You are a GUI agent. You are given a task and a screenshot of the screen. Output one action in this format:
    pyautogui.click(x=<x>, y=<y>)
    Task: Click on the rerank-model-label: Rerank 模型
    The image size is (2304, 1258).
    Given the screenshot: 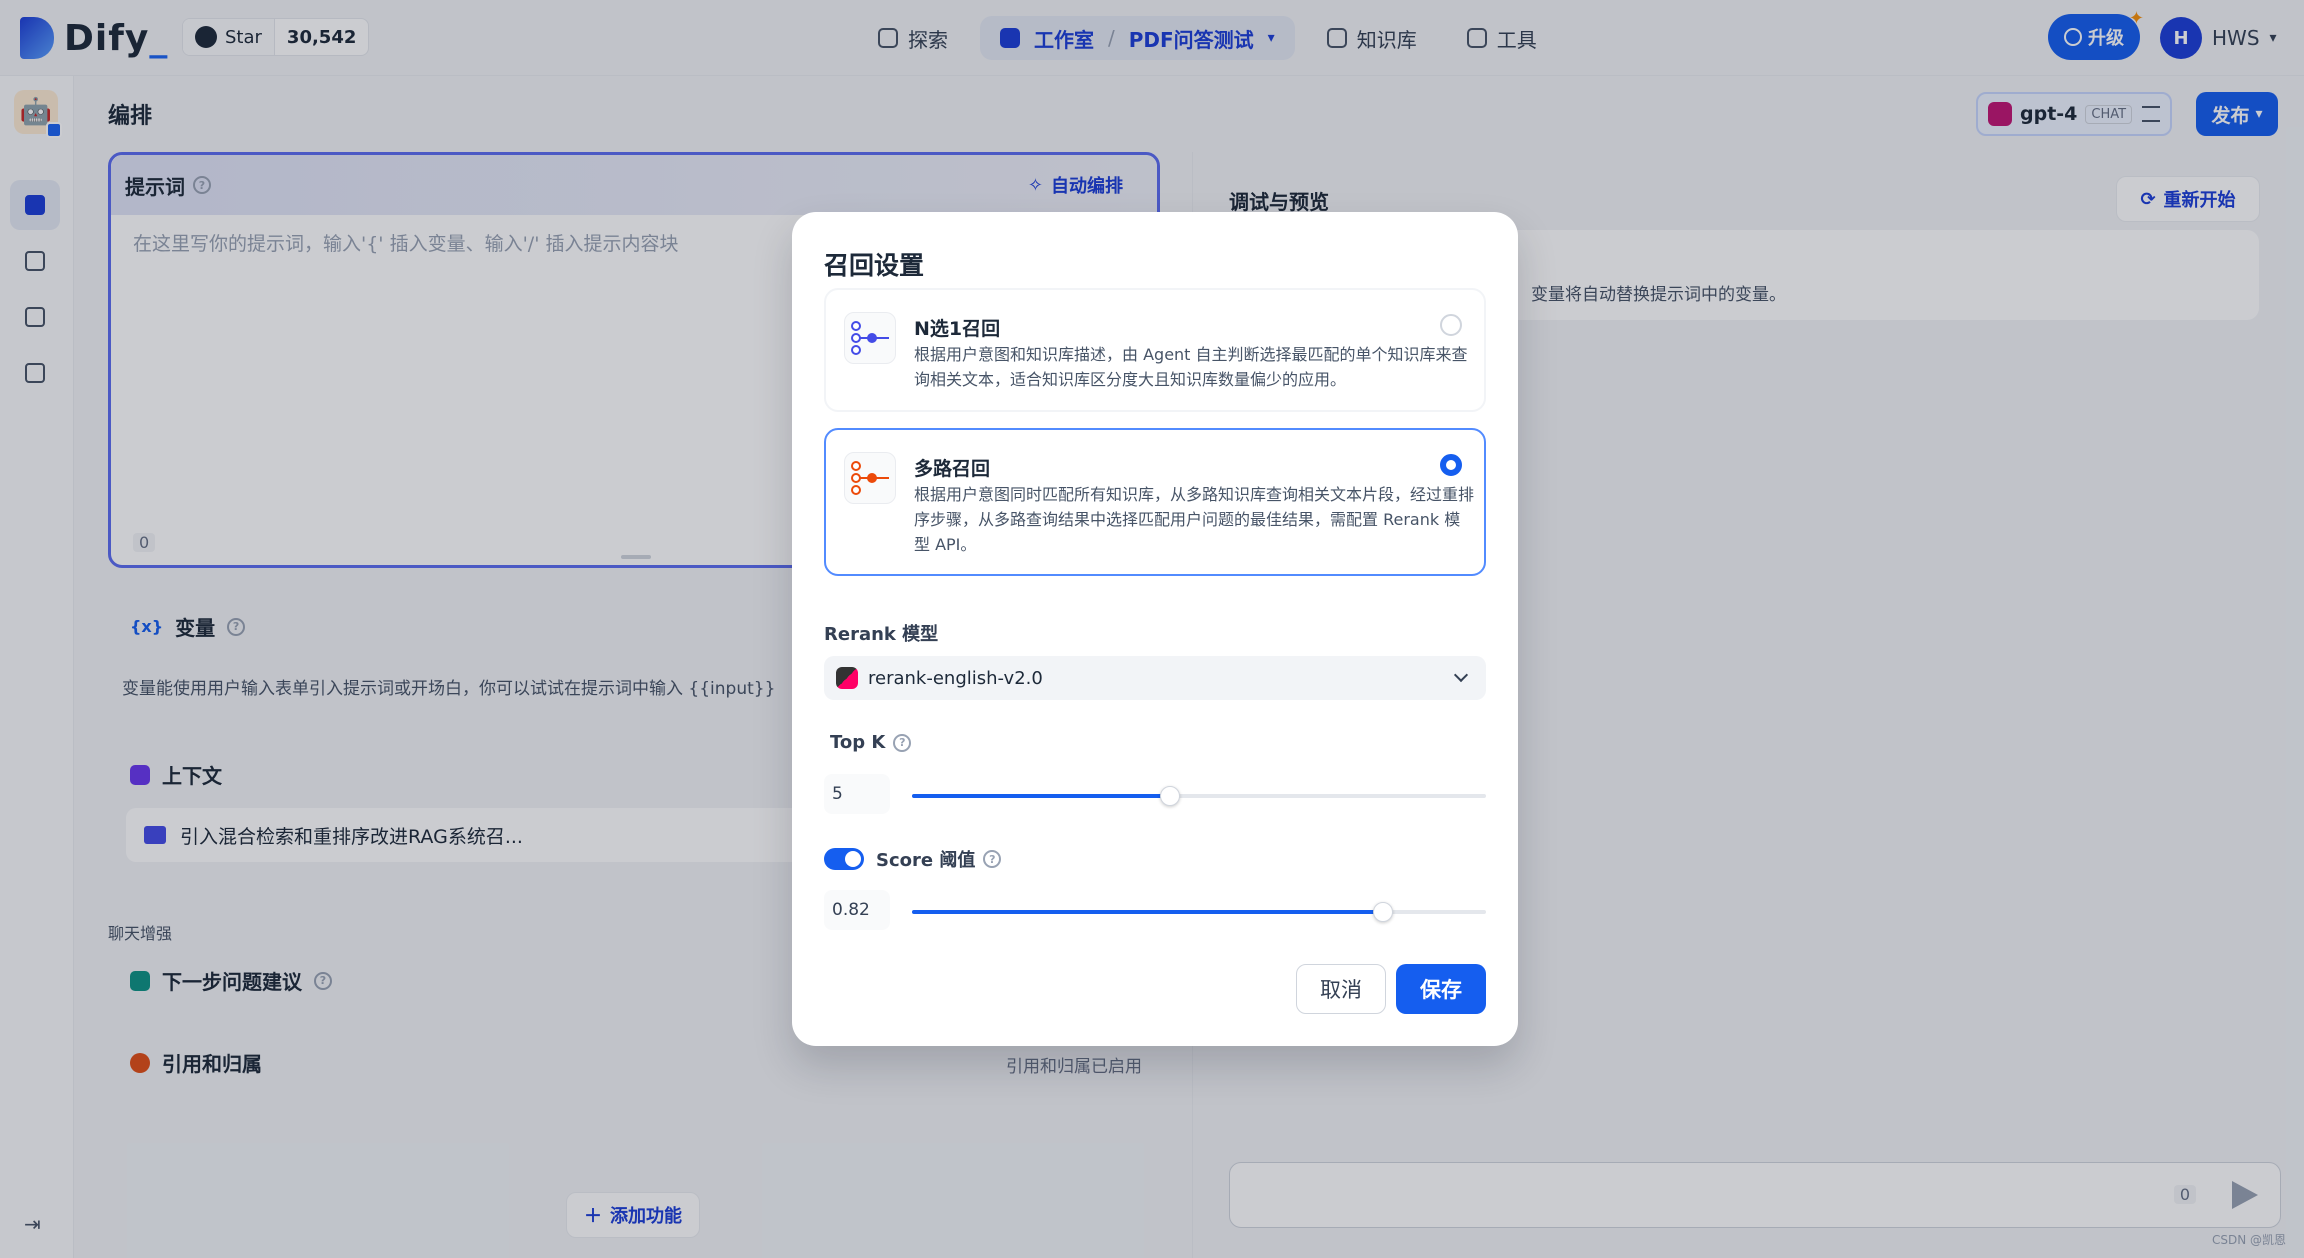 What is the action you would take?
    pyautogui.click(x=881, y=634)
    